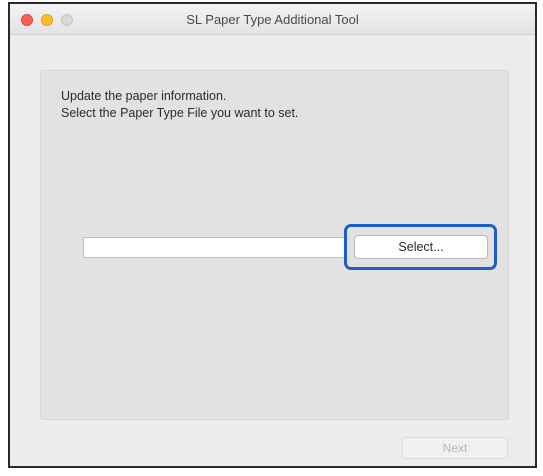 The height and width of the screenshot is (476, 543). Describe the element at coordinates (144, 96) in the screenshot. I see `instruction-text-1: Update the paper information.` at that location.